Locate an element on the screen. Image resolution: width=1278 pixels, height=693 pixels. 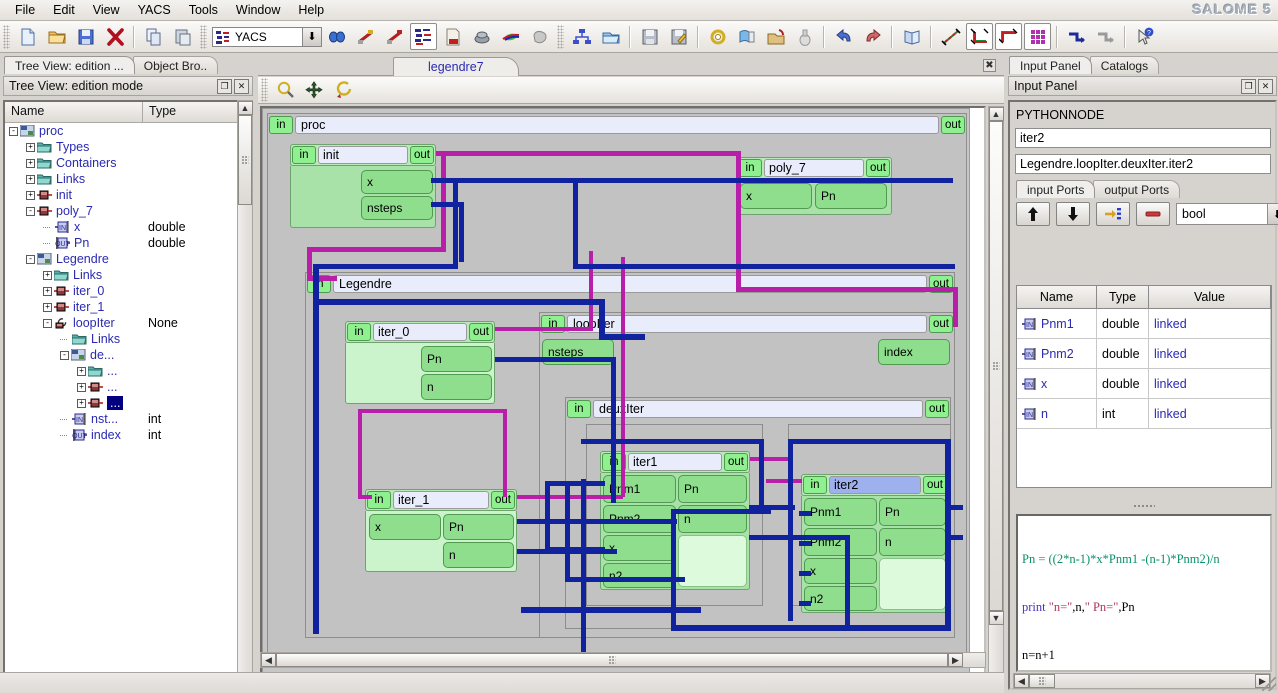
canvas-scroll-thumb-v is located at coordinates (996, 366).